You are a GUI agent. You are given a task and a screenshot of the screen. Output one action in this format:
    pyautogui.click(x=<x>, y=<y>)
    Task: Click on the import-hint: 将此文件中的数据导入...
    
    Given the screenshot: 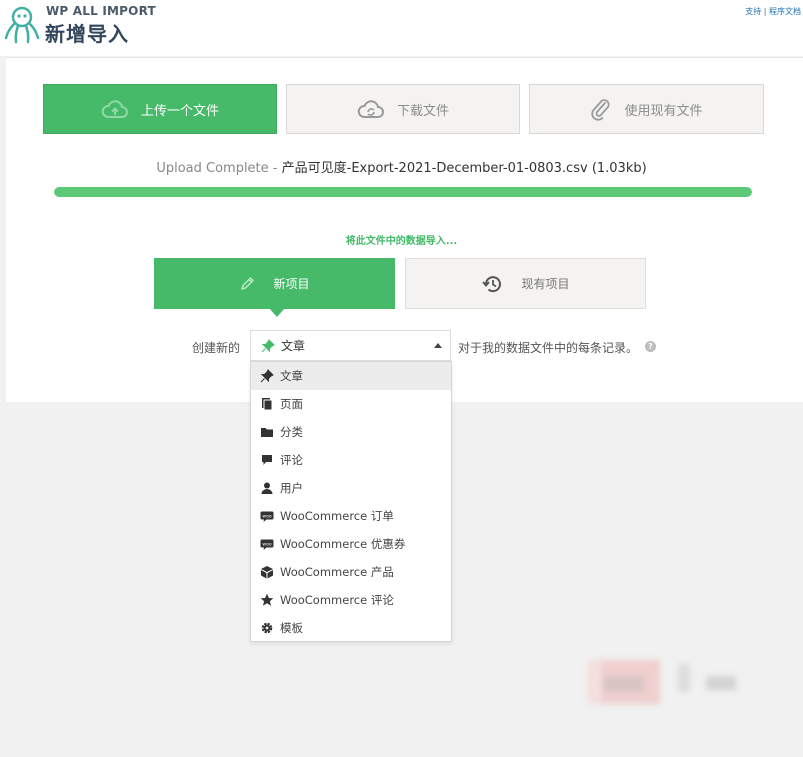 What is the action you would take?
    pyautogui.click(x=401, y=241)
    